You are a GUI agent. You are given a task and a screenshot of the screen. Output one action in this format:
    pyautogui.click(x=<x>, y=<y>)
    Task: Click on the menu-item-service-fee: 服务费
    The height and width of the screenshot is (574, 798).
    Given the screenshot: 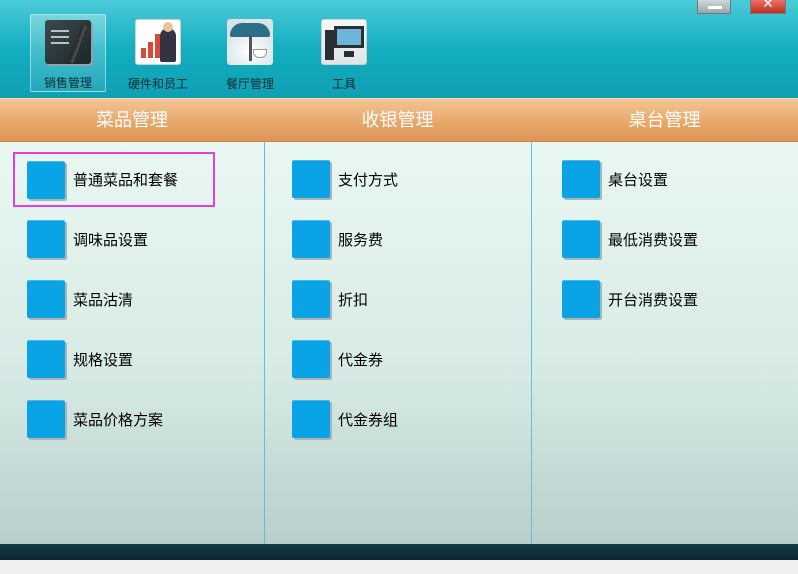 What is the action you would take?
    pyautogui.click(x=337, y=239)
    